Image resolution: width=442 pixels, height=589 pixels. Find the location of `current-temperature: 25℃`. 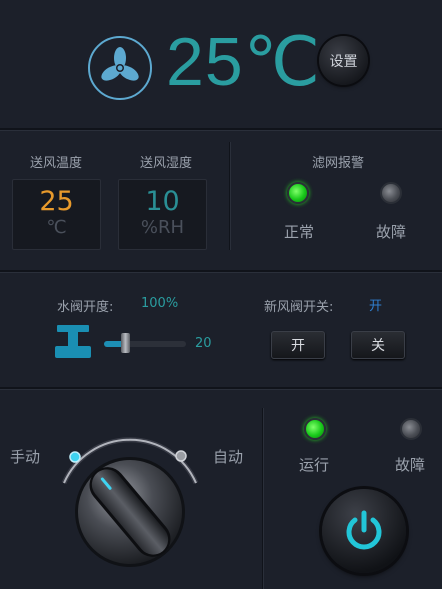

current-temperature: 25℃ is located at coordinates (244, 62).